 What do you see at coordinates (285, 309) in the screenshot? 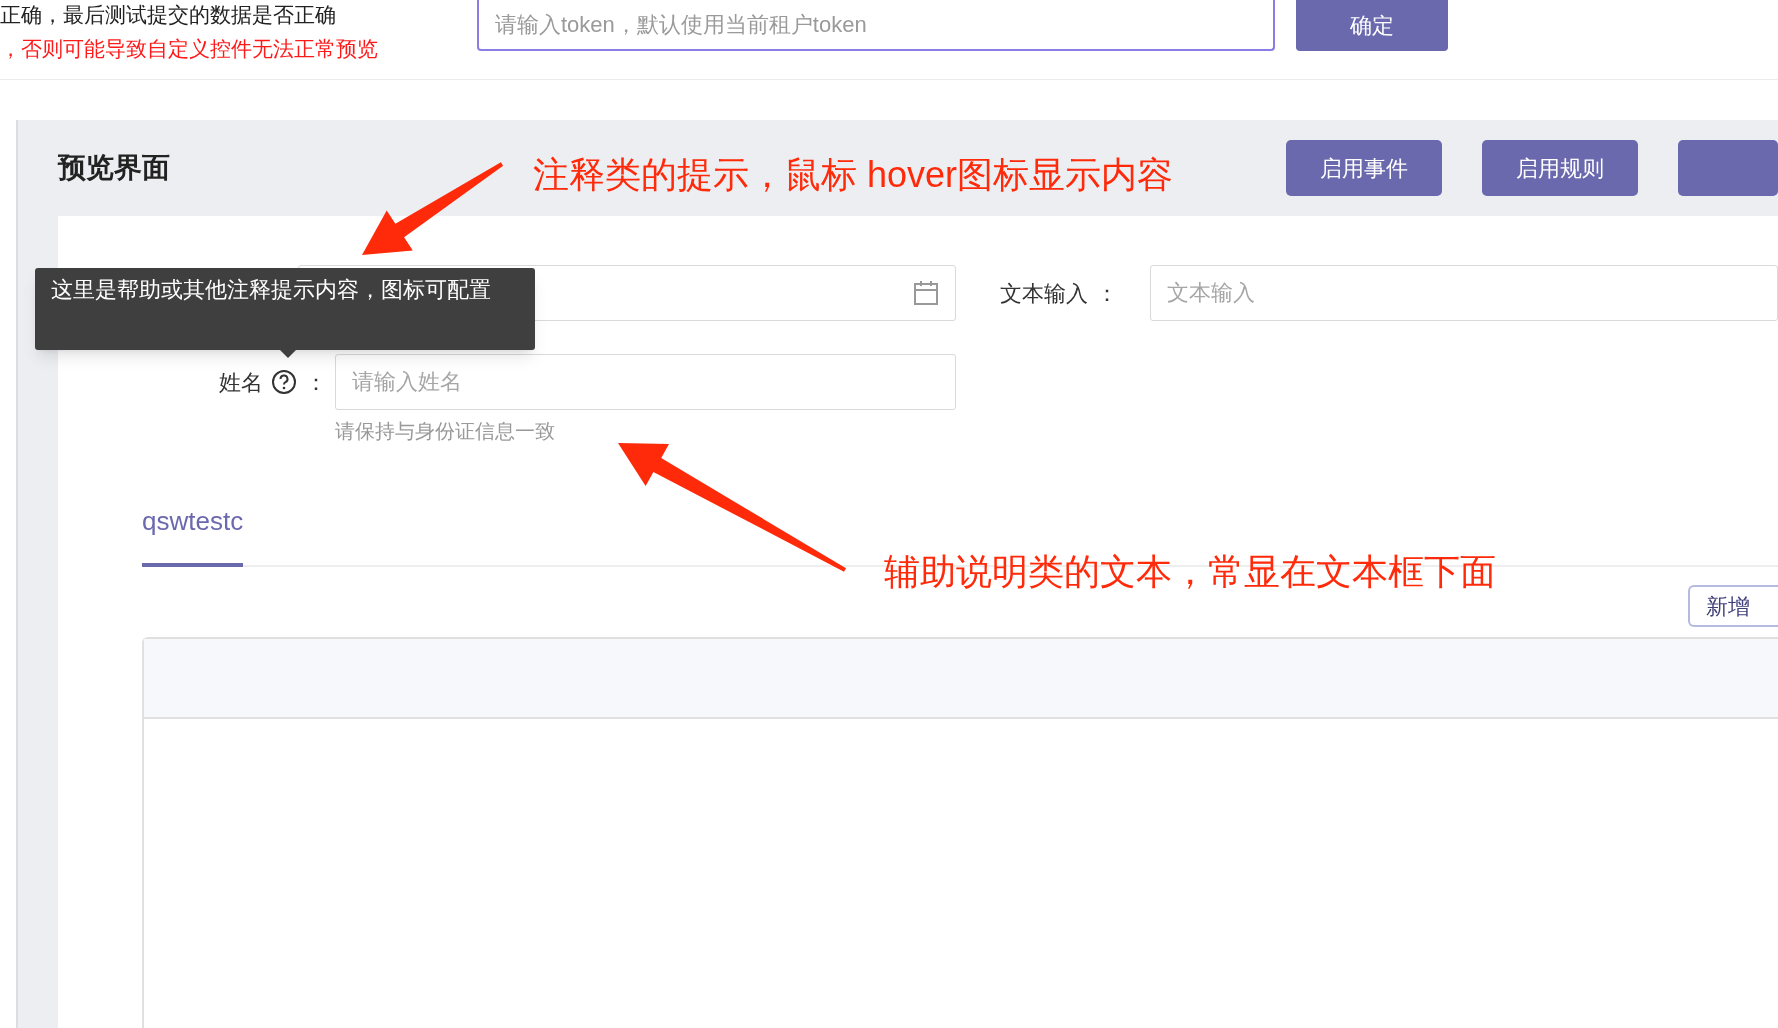
I see `tooltip: 这里是帮助或其他注释提示内容，图标可配置` at bounding box center [285, 309].